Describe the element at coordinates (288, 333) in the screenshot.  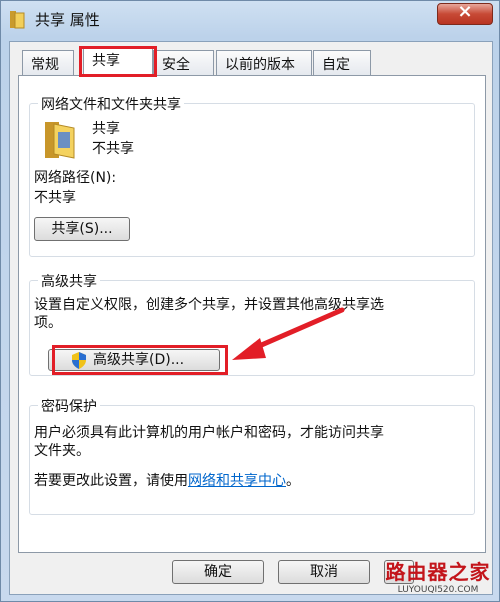
I see `annotation-arrow` at that location.